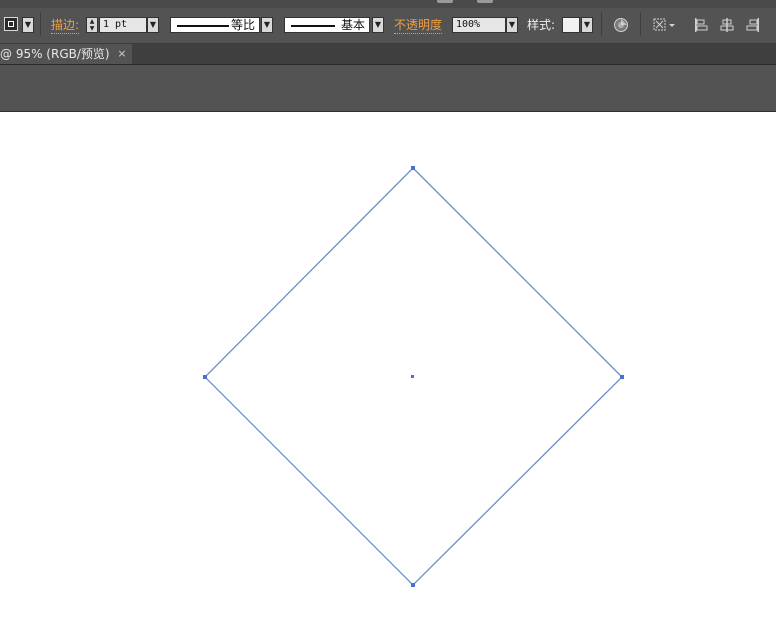 The image size is (776, 617). What do you see at coordinates (388, 54) in the screenshot?
I see `document-tab-bar: @ 95% (RGB/预览) ×` at bounding box center [388, 54].